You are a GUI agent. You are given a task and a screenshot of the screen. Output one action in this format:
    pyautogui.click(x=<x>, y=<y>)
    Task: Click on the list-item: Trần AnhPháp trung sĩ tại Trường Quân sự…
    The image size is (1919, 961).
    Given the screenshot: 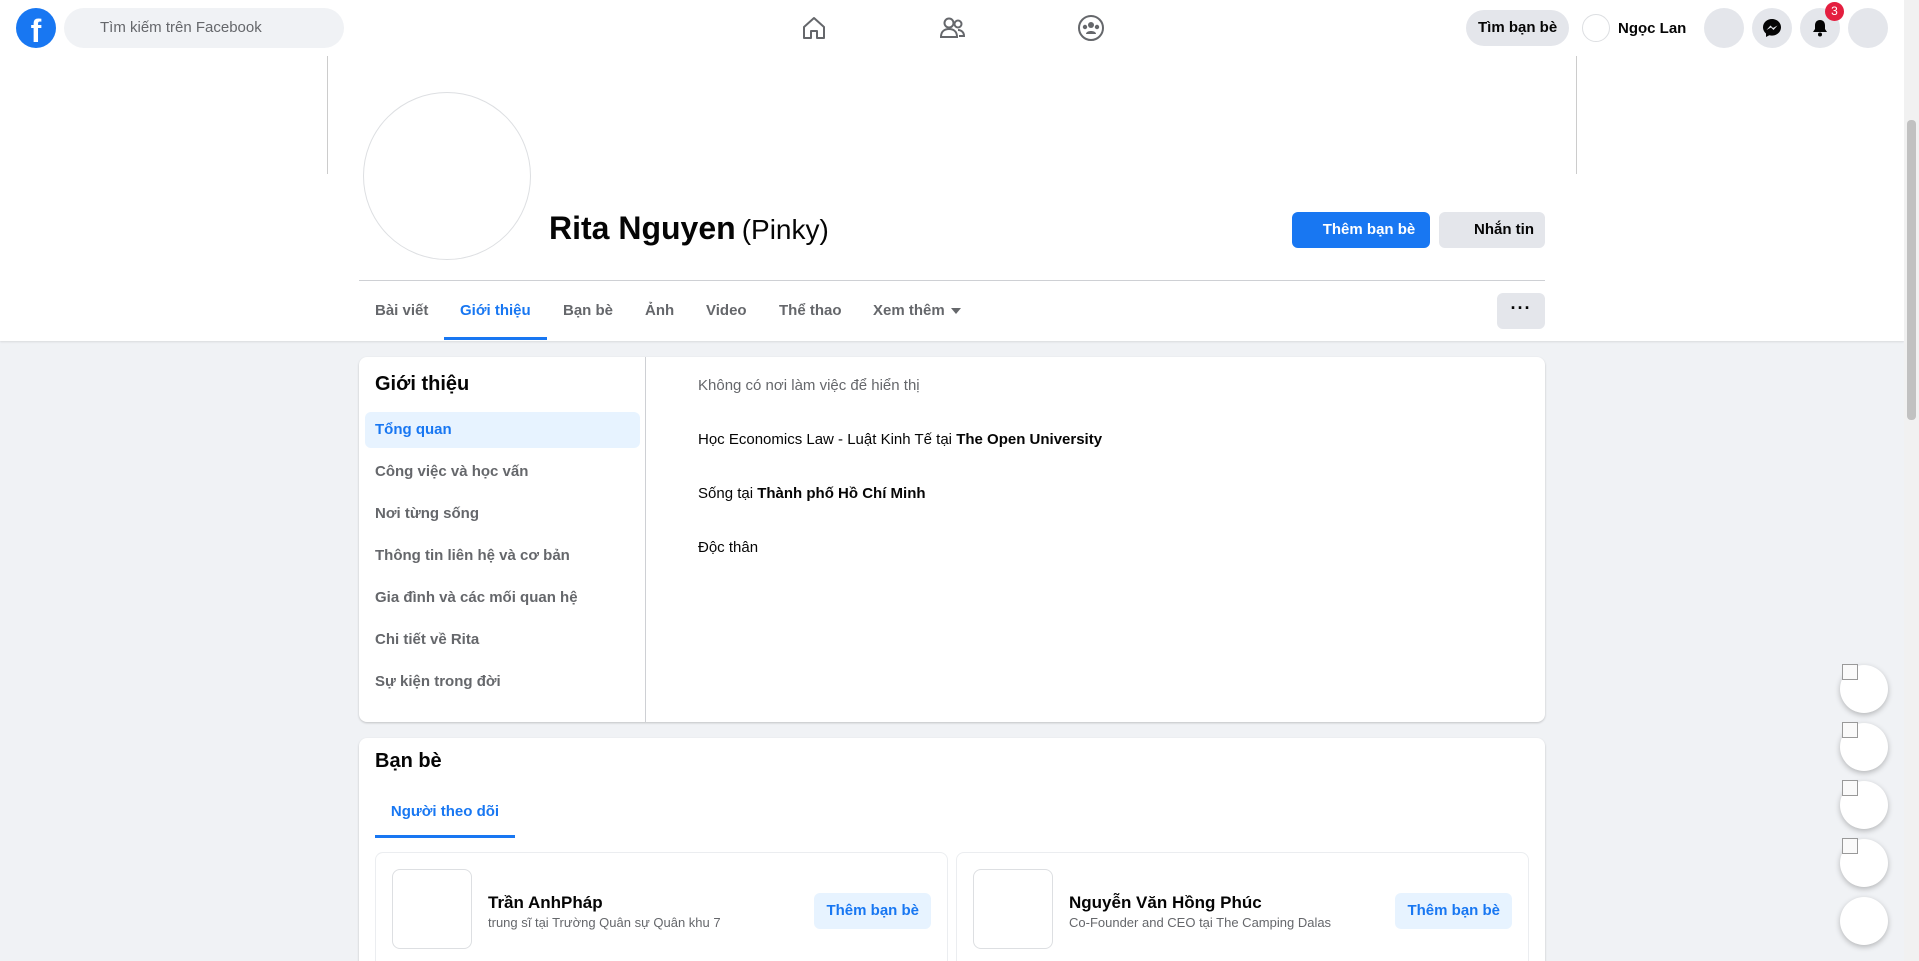 What is the action you would take?
    pyautogui.click(x=661, y=906)
    